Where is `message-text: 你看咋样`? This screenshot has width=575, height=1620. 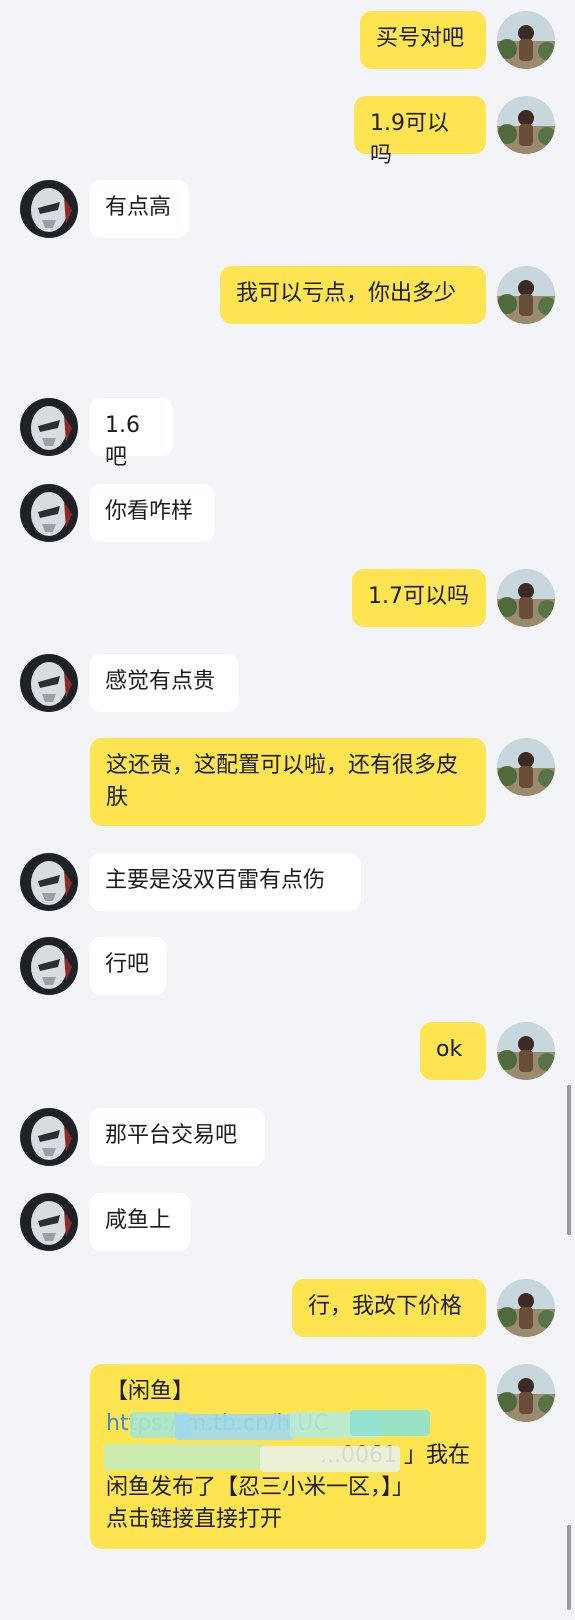 message-text: 你看咋样 is located at coordinates (149, 511).